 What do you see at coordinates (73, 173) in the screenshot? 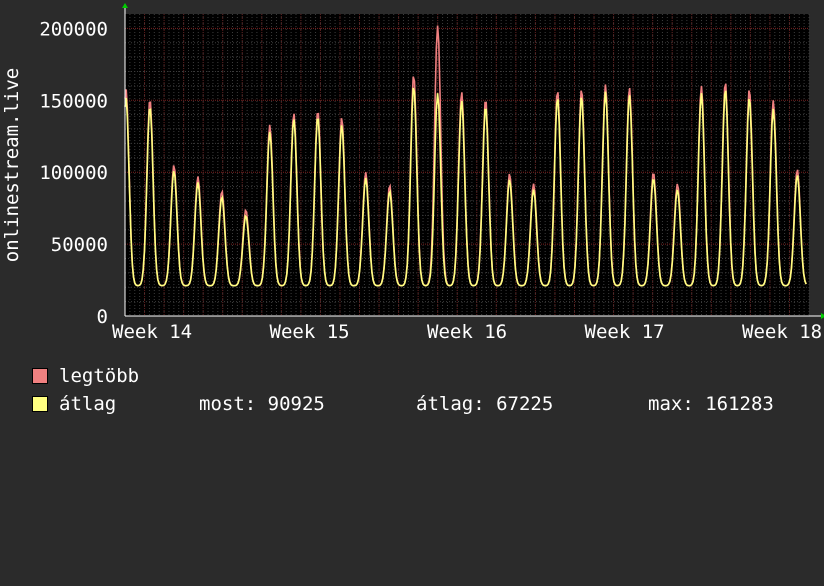
I see `y-tick-label: 100000` at bounding box center [73, 173].